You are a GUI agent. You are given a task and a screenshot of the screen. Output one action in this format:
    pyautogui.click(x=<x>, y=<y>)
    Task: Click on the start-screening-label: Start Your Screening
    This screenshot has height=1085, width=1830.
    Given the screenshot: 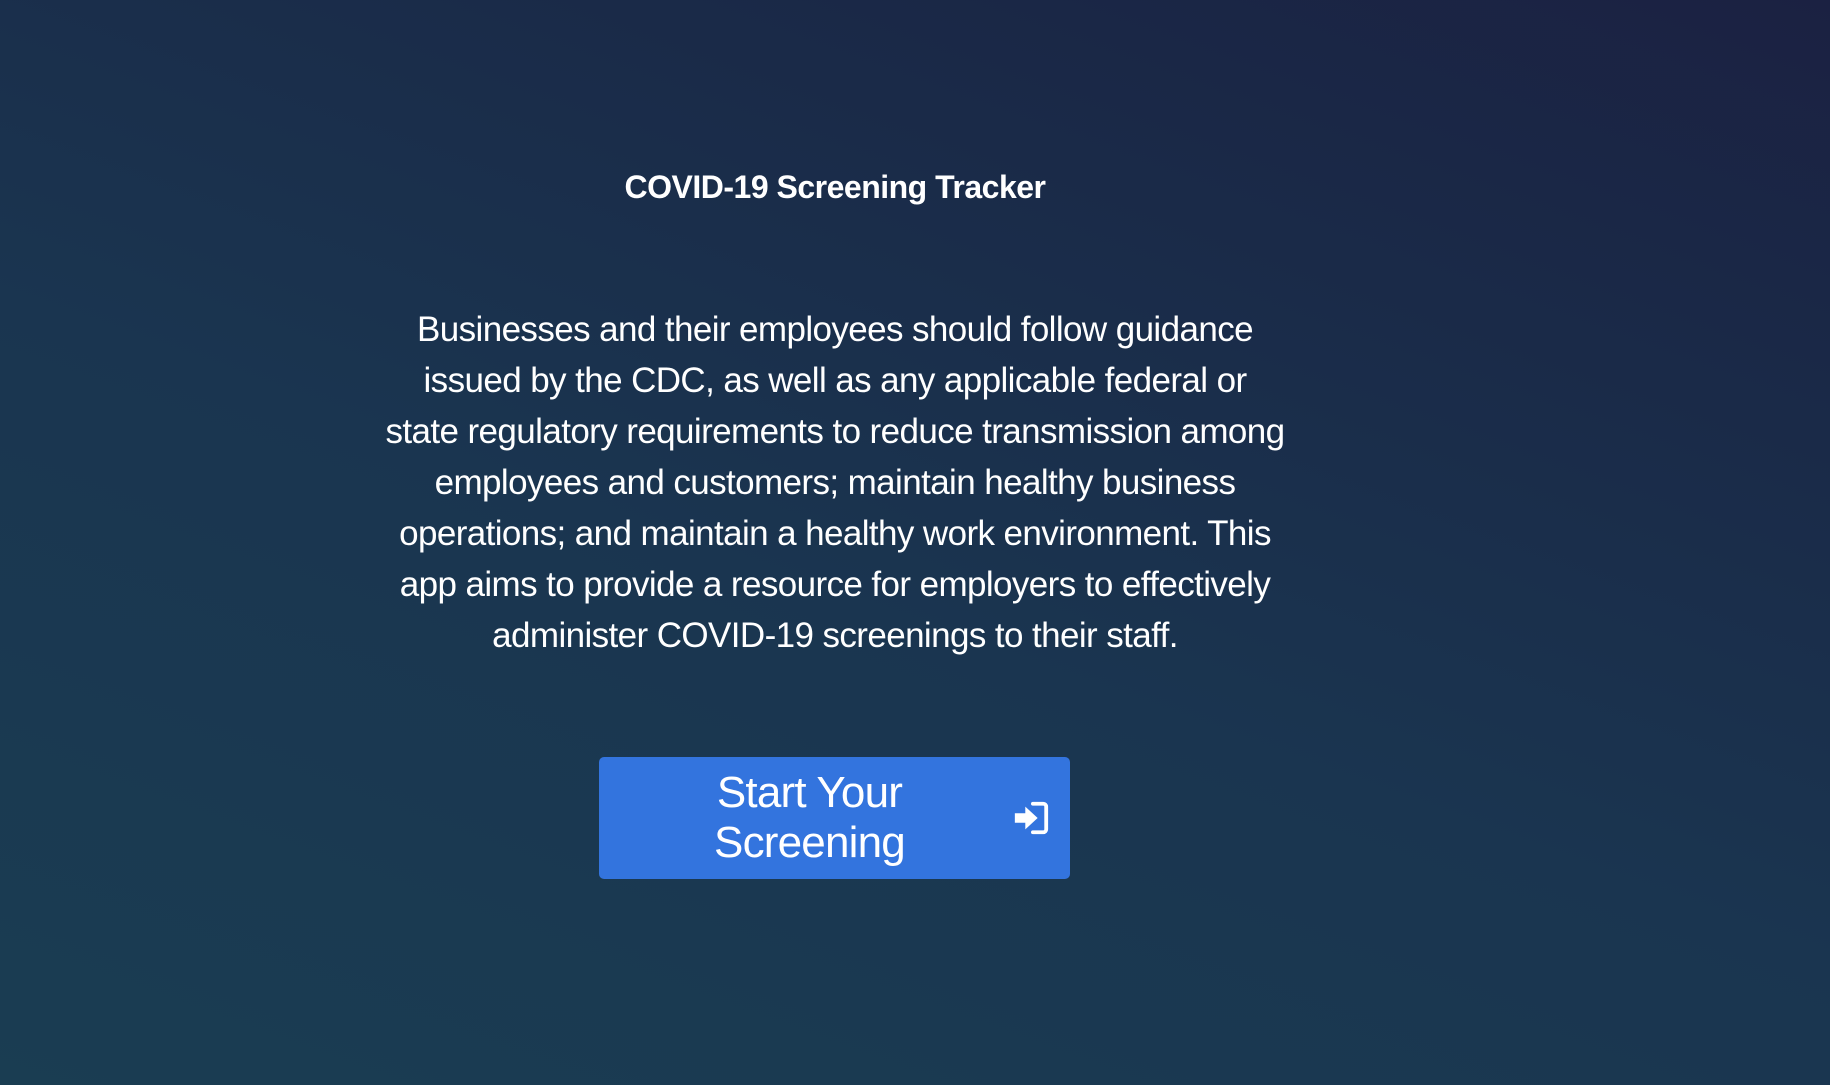 What is the action you would take?
    pyautogui.click(x=810, y=817)
    